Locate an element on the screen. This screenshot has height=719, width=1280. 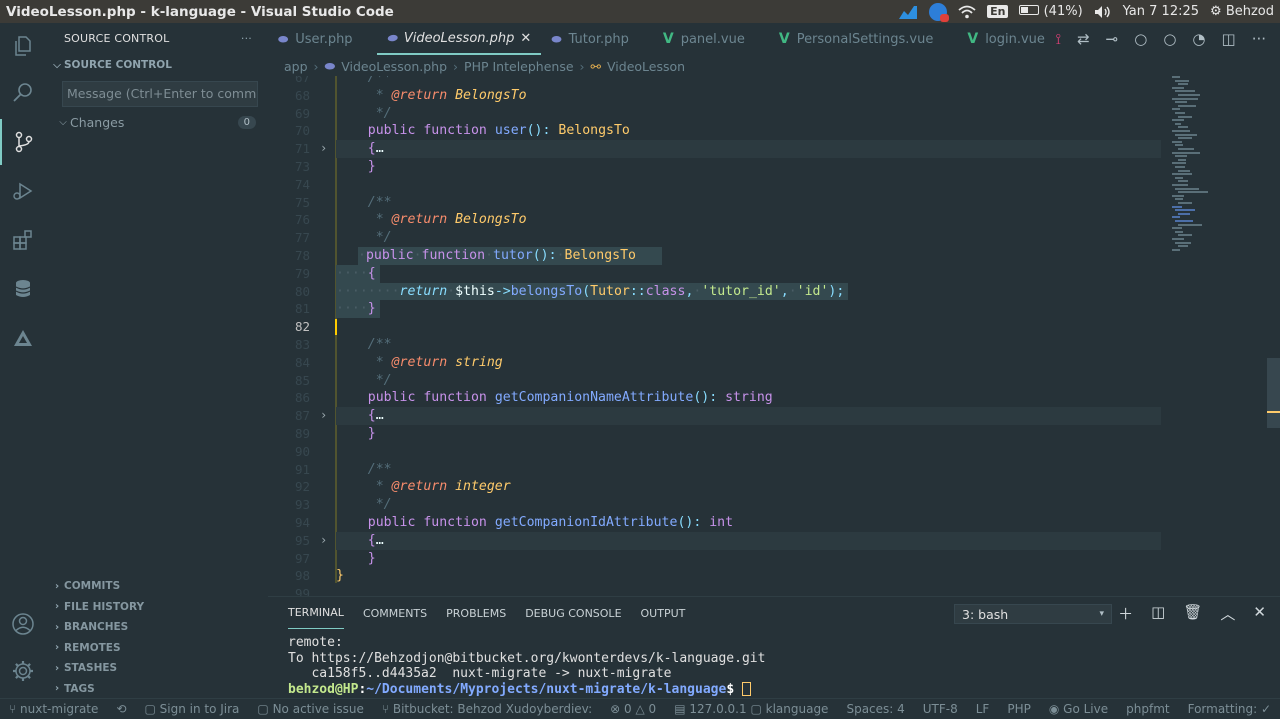
compare-changes-icon: ⇄ is located at coordinates (1083, 39).